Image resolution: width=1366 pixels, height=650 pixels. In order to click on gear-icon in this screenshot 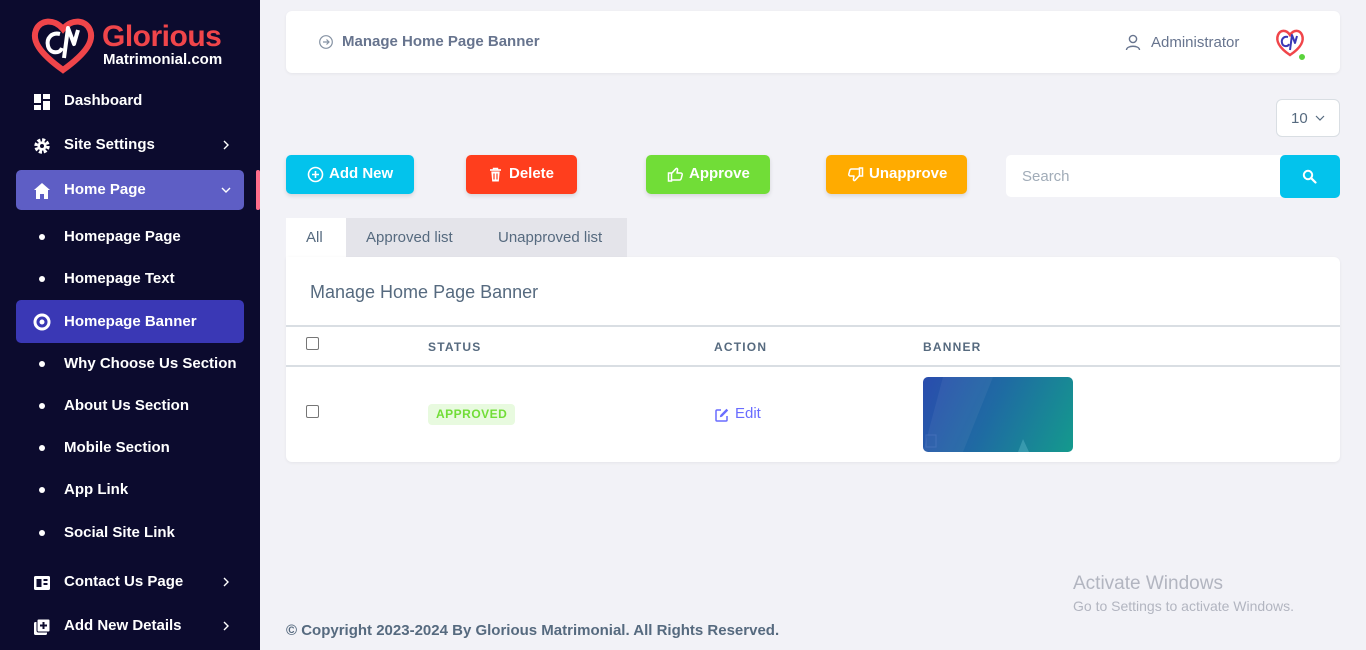, I will do `click(42, 146)`.